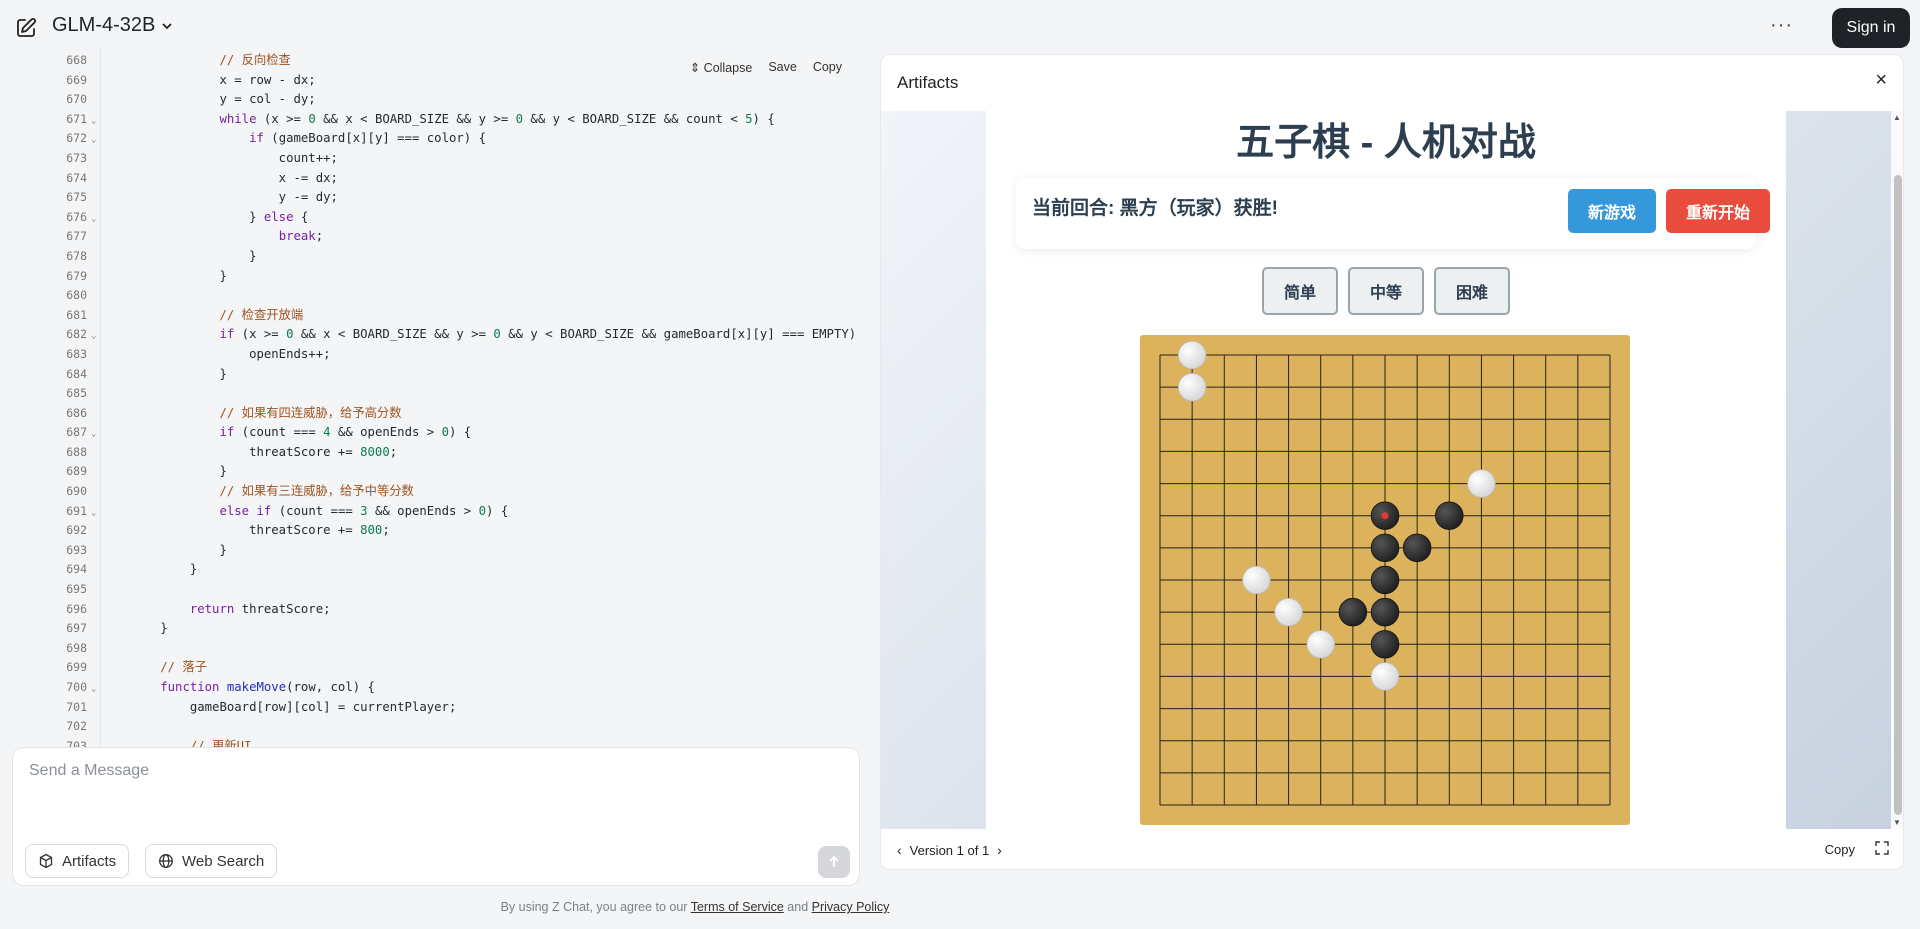 This screenshot has width=1920, height=929. What do you see at coordinates (76, 118) in the screenshot?
I see `line-number: 671` at bounding box center [76, 118].